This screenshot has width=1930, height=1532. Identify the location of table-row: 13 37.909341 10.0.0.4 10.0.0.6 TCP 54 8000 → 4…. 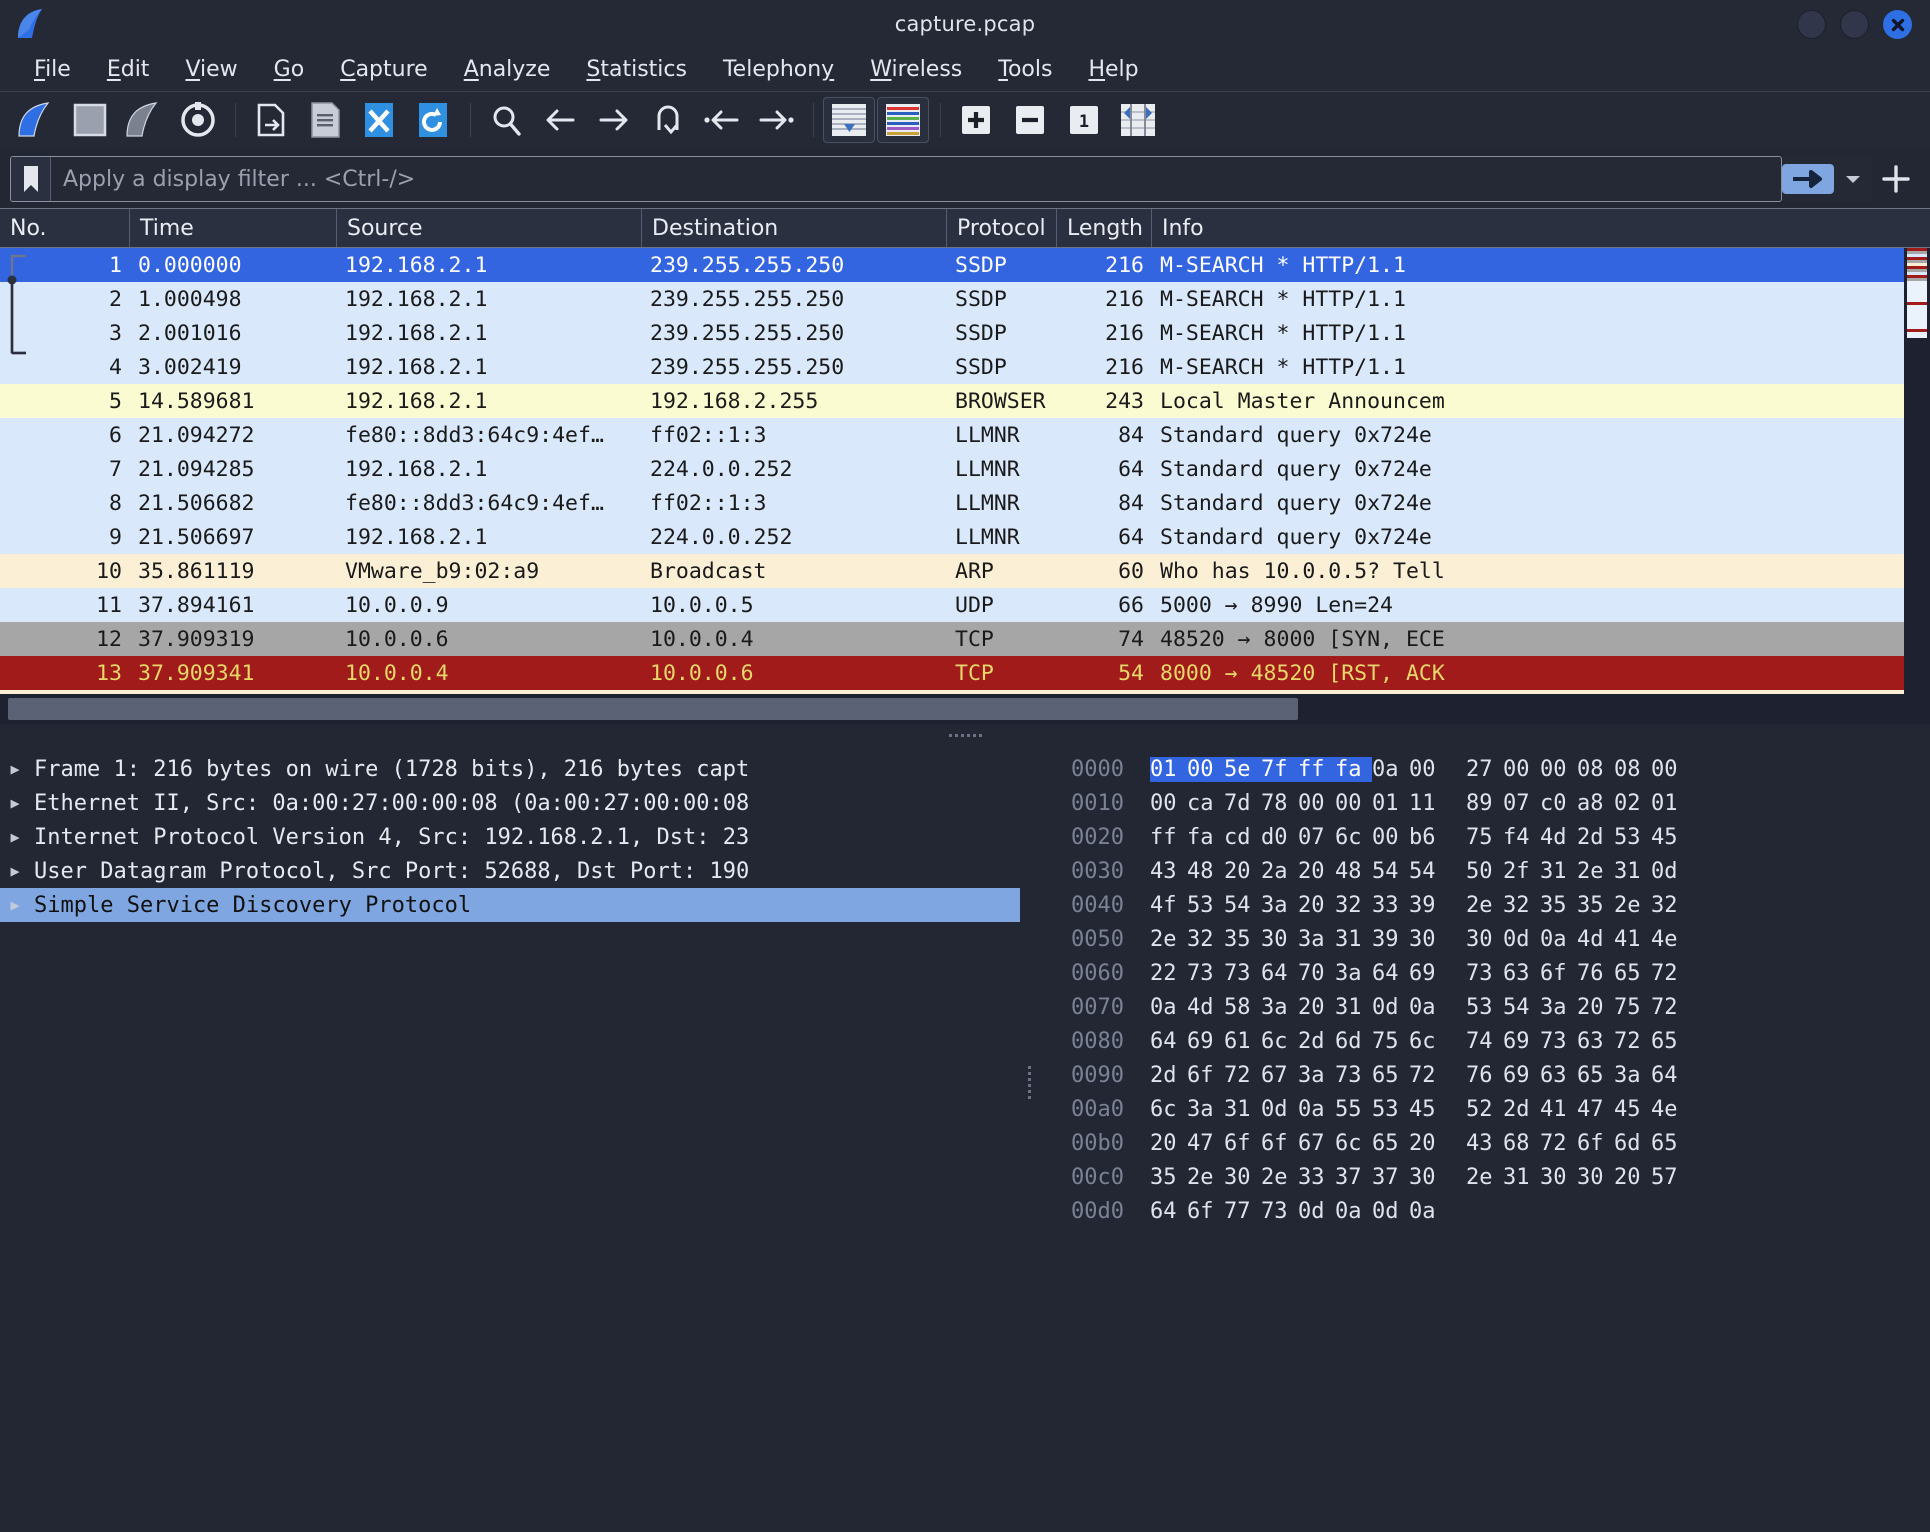
(965, 673).